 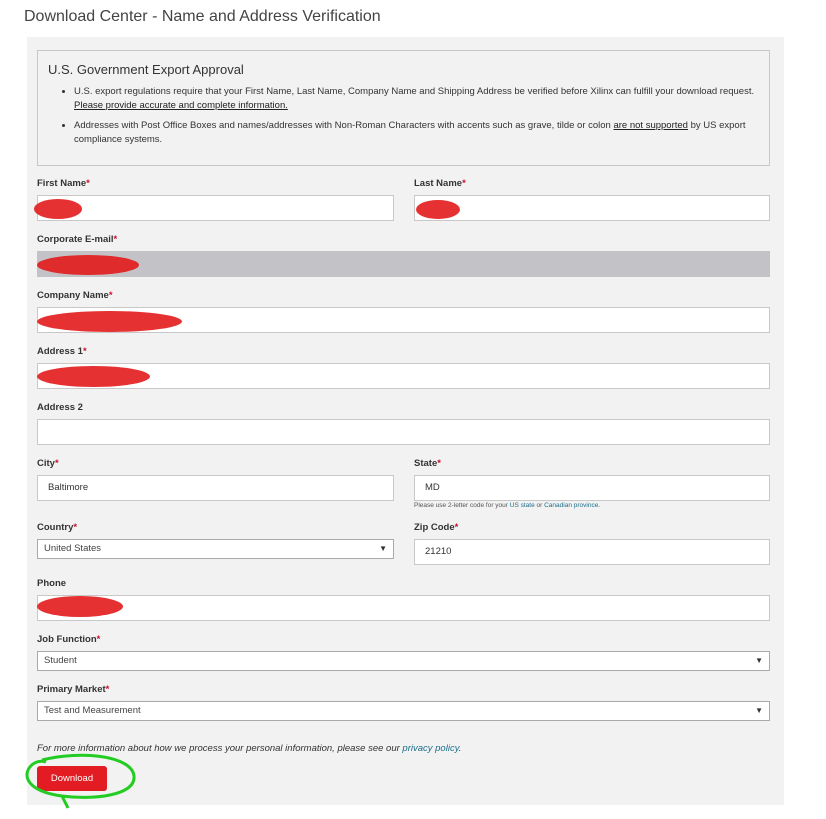 What do you see at coordinates (430, 748) in the screenshot?
I see `privacy-policy-link: privacy policy` at bounding box center [430, 748].